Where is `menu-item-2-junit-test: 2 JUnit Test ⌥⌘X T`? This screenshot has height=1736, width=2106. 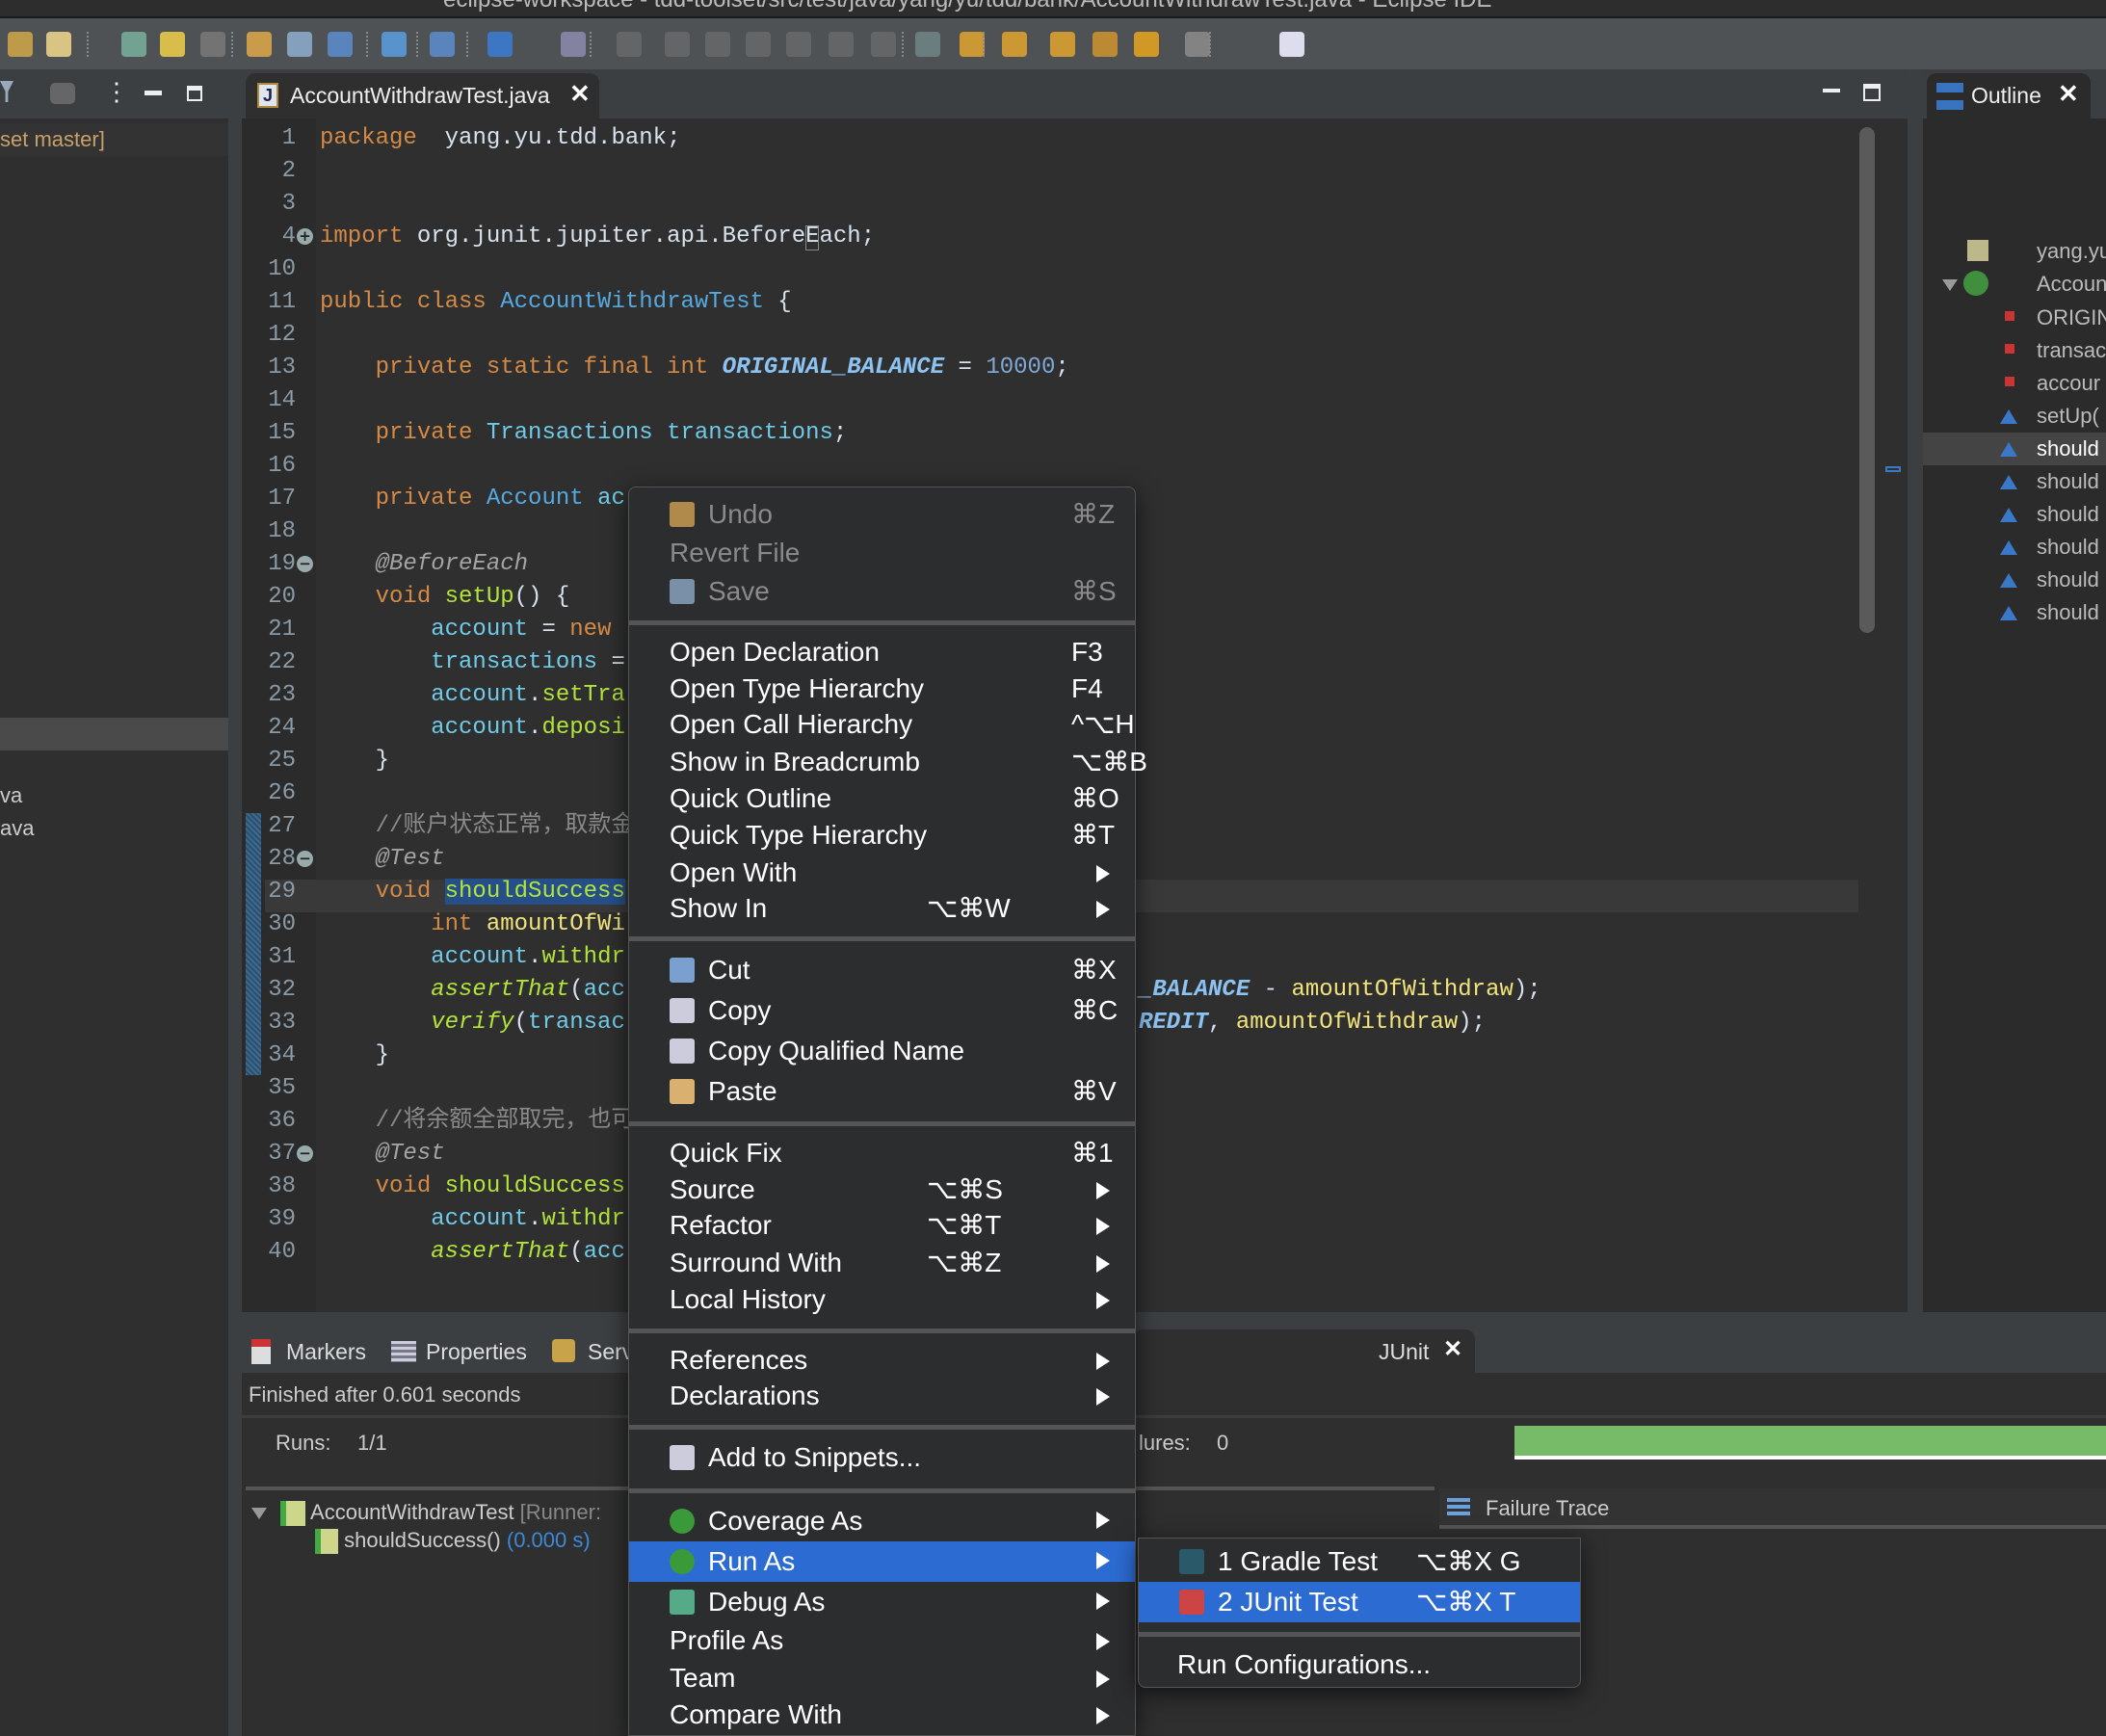 menu-item-2-junit-test: 2 JUnit Test ⌥⌘X T is located at coordinates (1359, 1601).